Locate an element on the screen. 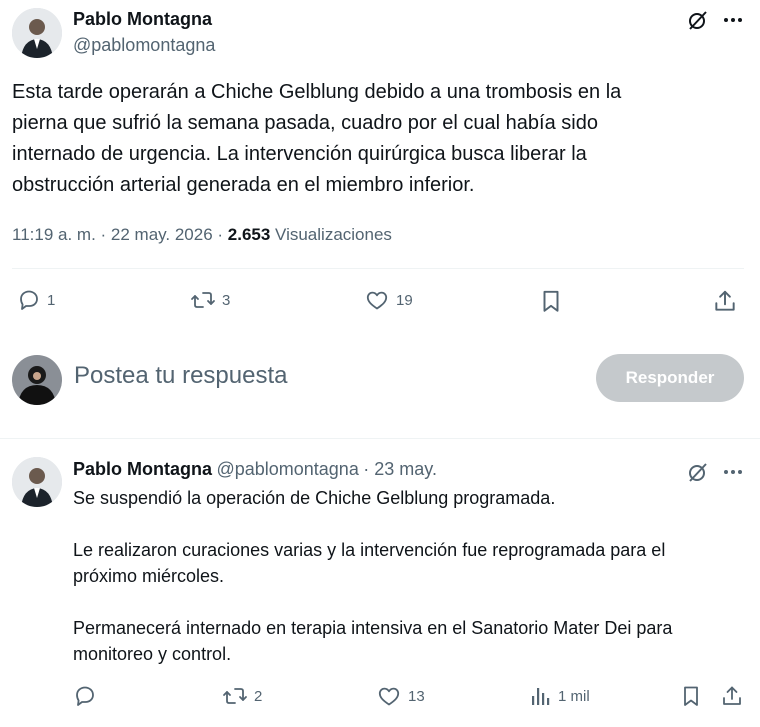 This screenshot has height=727, width=760. retweet-button: 3 is located at coordinates (210, 300).